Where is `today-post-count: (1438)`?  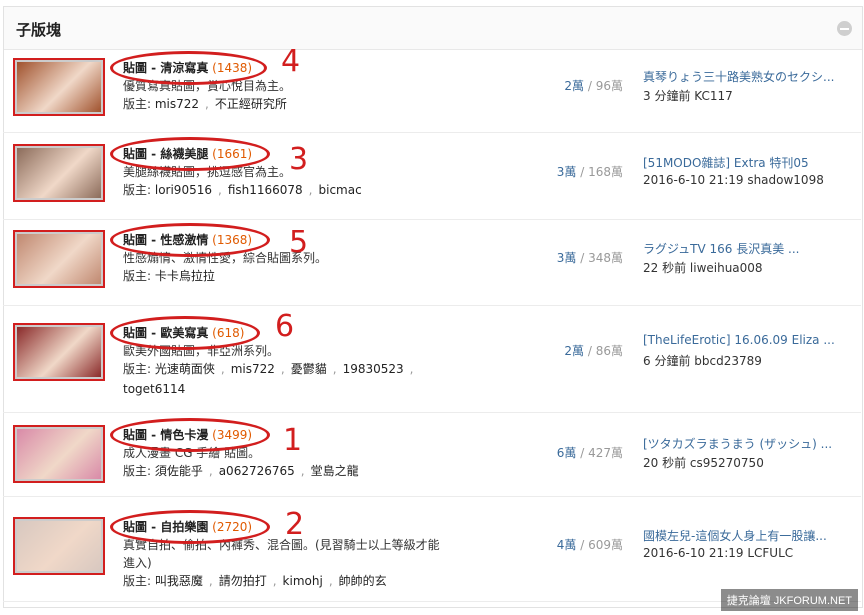
today-post-count: (1438) is located at coordinates (230, 68).